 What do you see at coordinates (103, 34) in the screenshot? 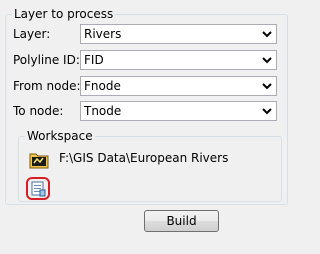
I see `layer-value: Rivers` at bounding box center [103, 34].